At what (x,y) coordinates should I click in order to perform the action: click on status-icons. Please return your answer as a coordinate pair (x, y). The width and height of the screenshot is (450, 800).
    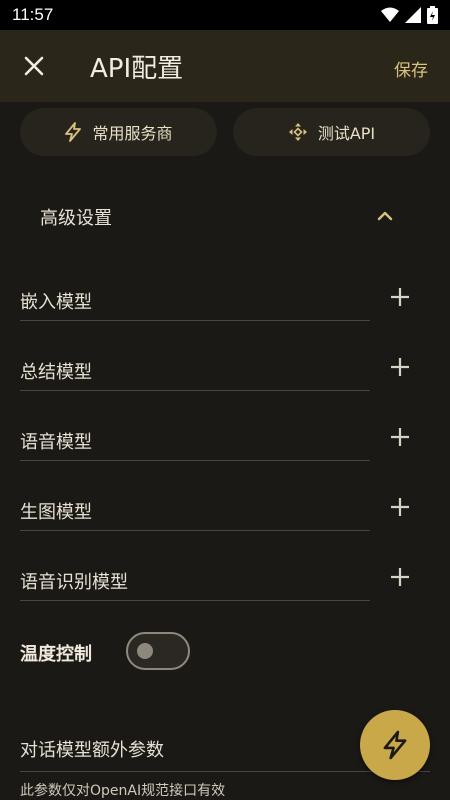
    Looking at the image, I should click on (409, 15).